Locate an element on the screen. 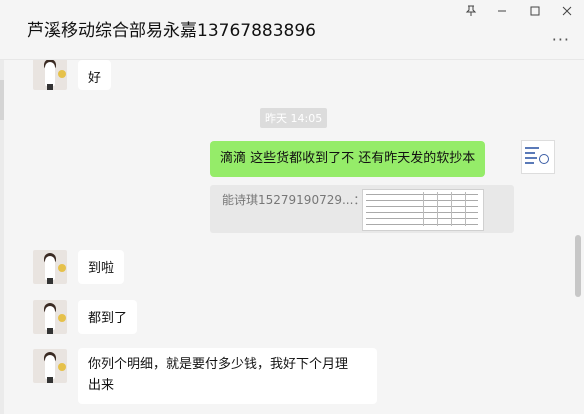  chat-scrollbar is located at coordinates (578, 266).